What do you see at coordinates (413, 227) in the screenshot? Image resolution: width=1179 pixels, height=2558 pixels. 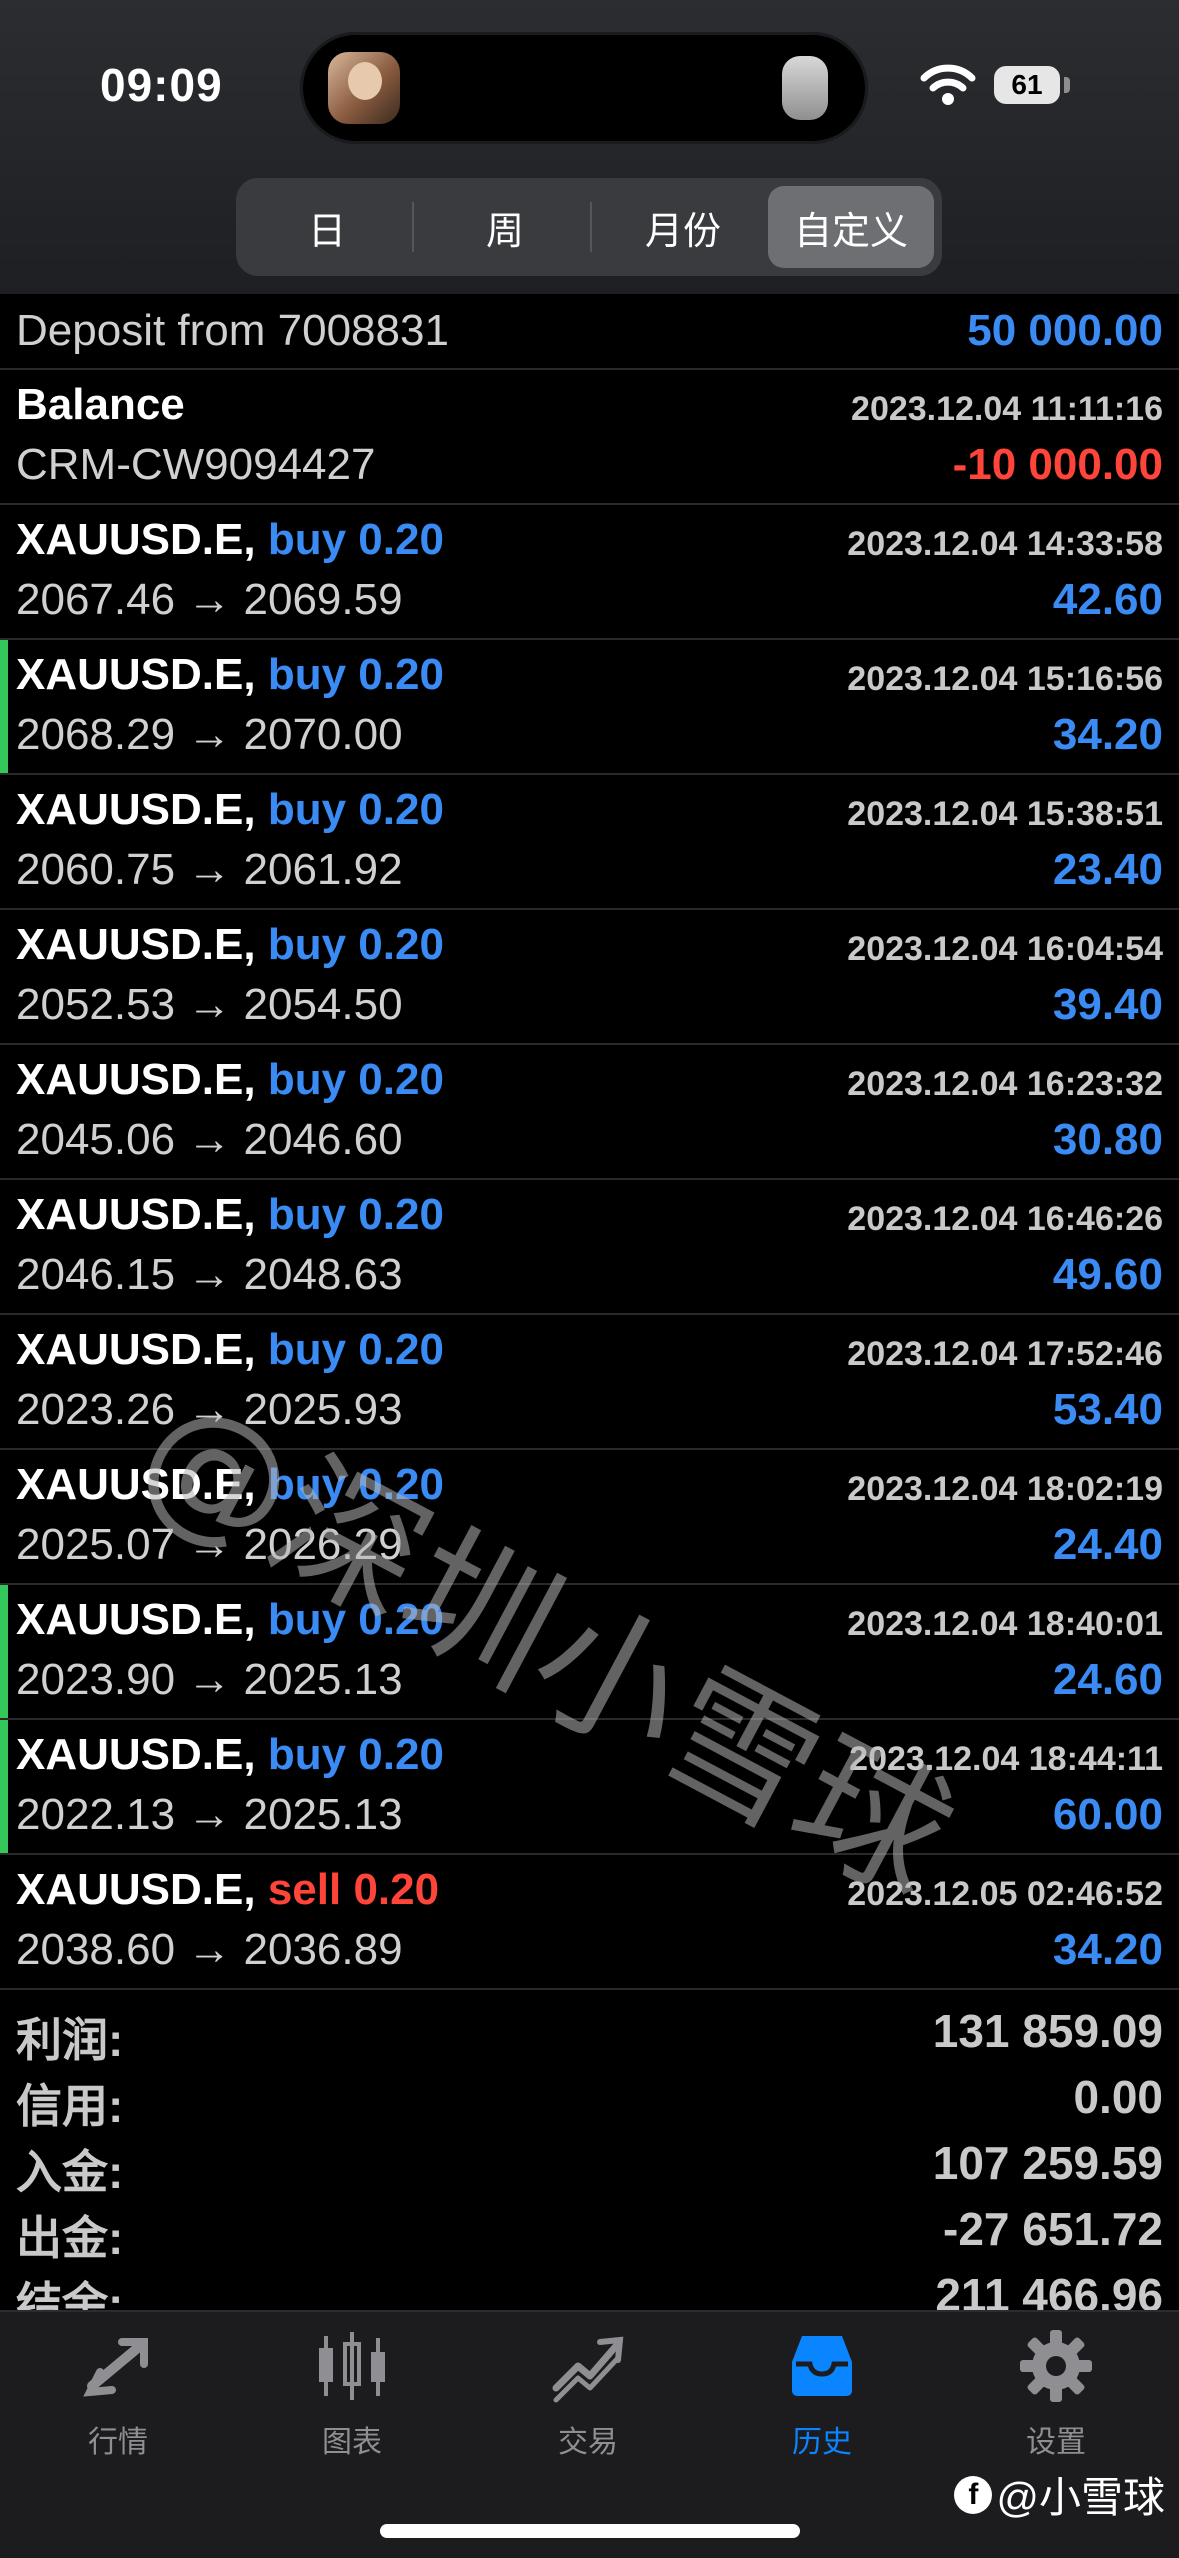 I see `divider` at bounding box center [413, 227].